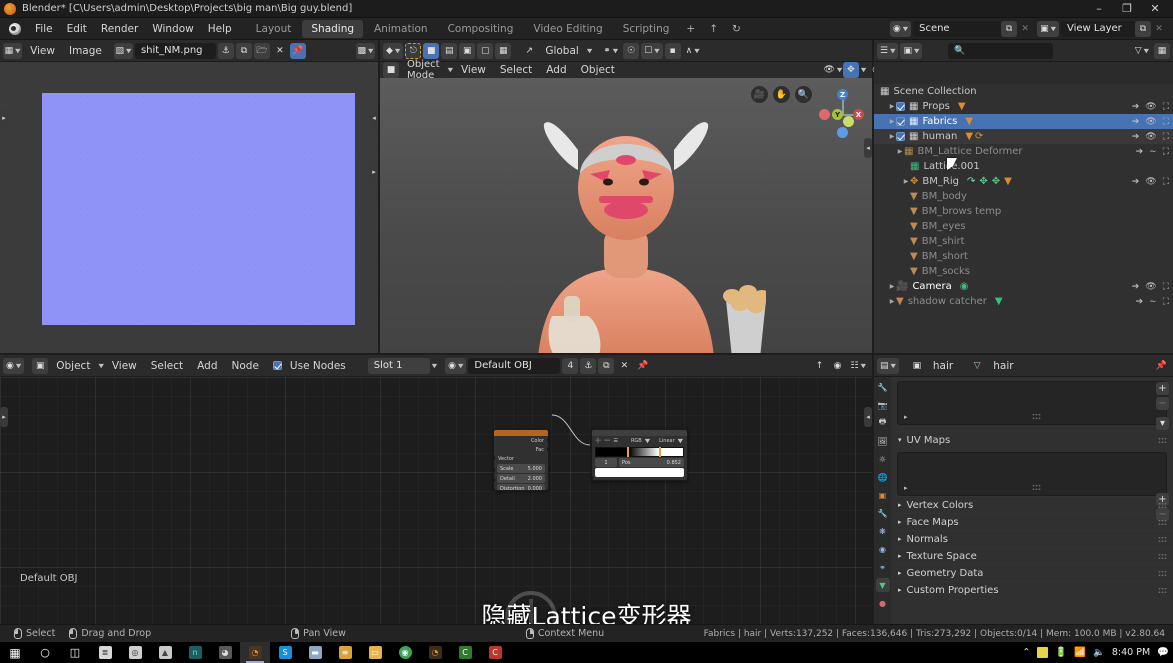 The height and width of the screenshot is (663, 1173). Describe the element at coordinates (1001, 50) in the screenshot. I see `outliner-search-input: 🔍` at that location.